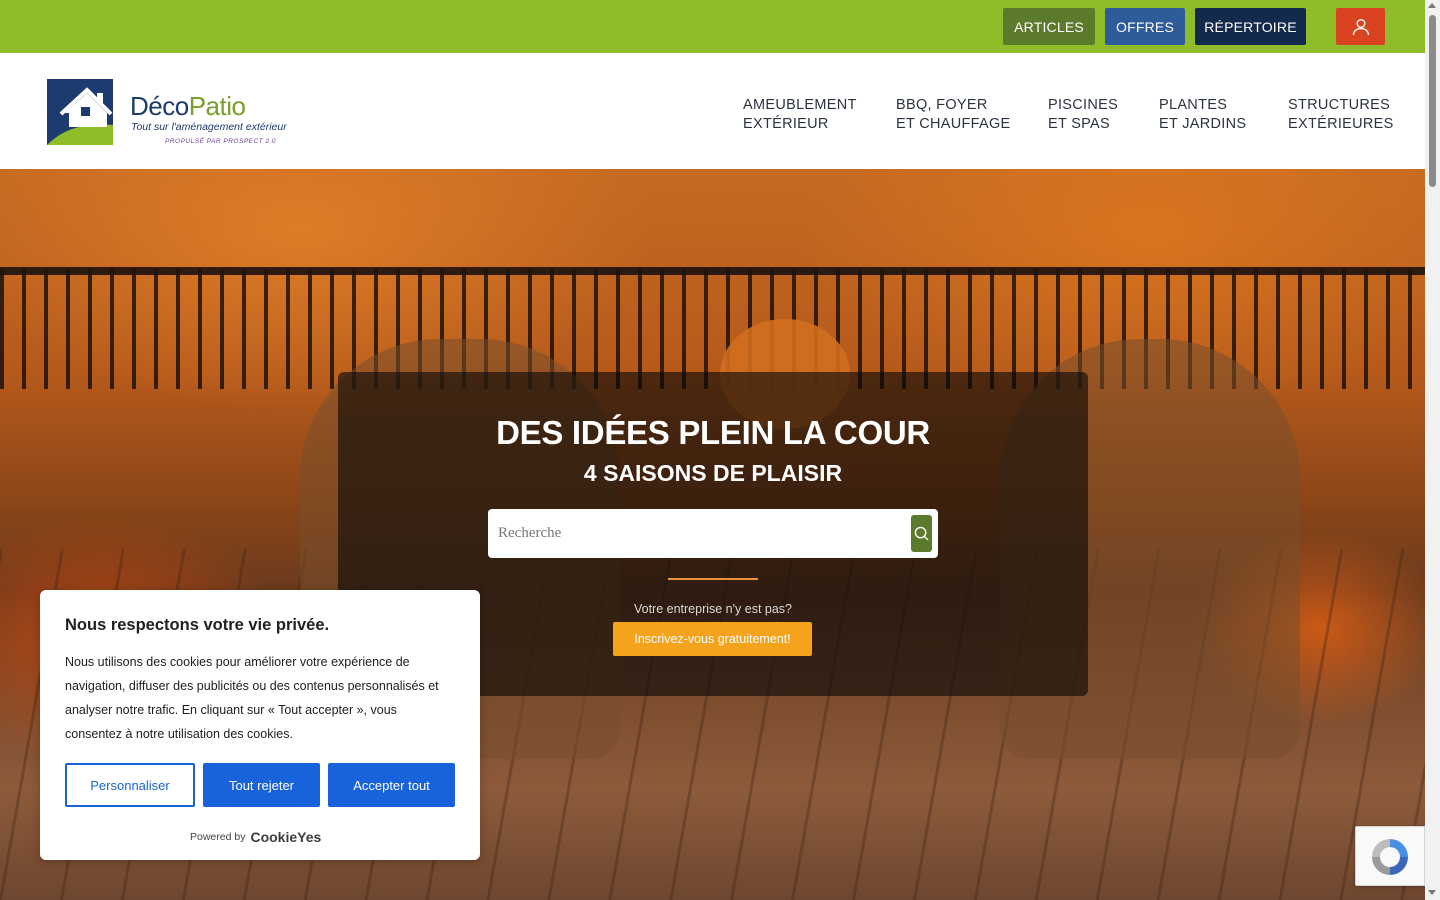 The width and height of the screenshot is (1440, 900). I want to click on nav-bbq: BBQ, FOYER ET CHAUFFAGE, so click(953, 115).